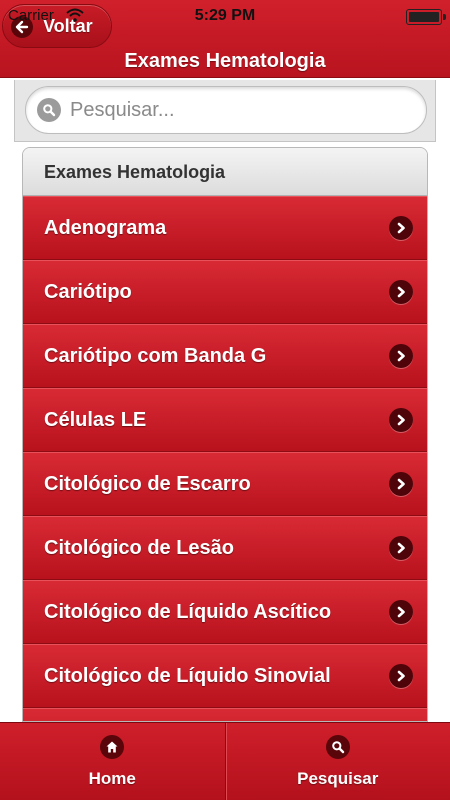 The height and width of the screenshot is (800, 450). I want to click on status-time: 5:29 PM, so click(225, 15).